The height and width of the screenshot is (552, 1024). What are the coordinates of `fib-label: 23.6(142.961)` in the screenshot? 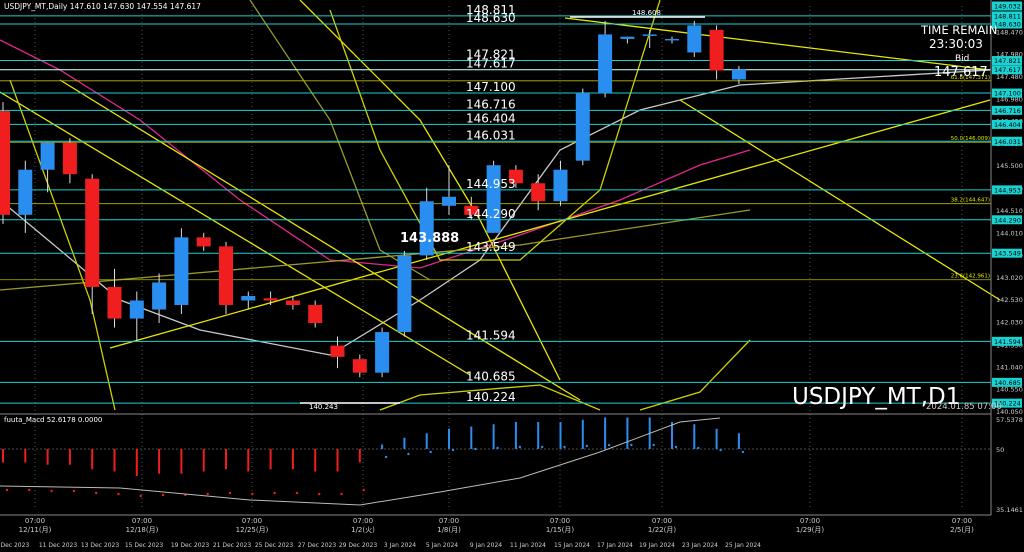 It's located at (970, 277).